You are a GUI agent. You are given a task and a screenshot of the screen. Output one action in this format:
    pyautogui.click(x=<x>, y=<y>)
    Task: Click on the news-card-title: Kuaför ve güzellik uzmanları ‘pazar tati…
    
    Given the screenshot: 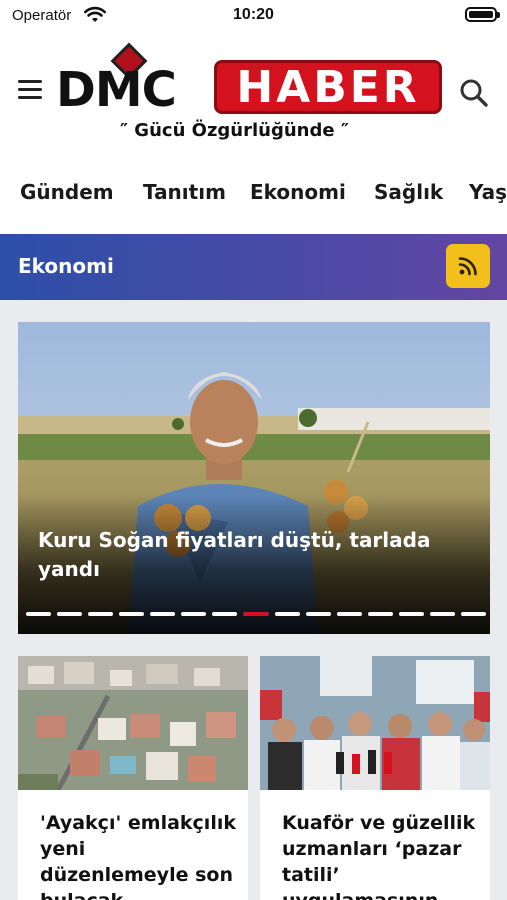 What is the action you would take?
    pyautogui.click(x=380, y=855)
    